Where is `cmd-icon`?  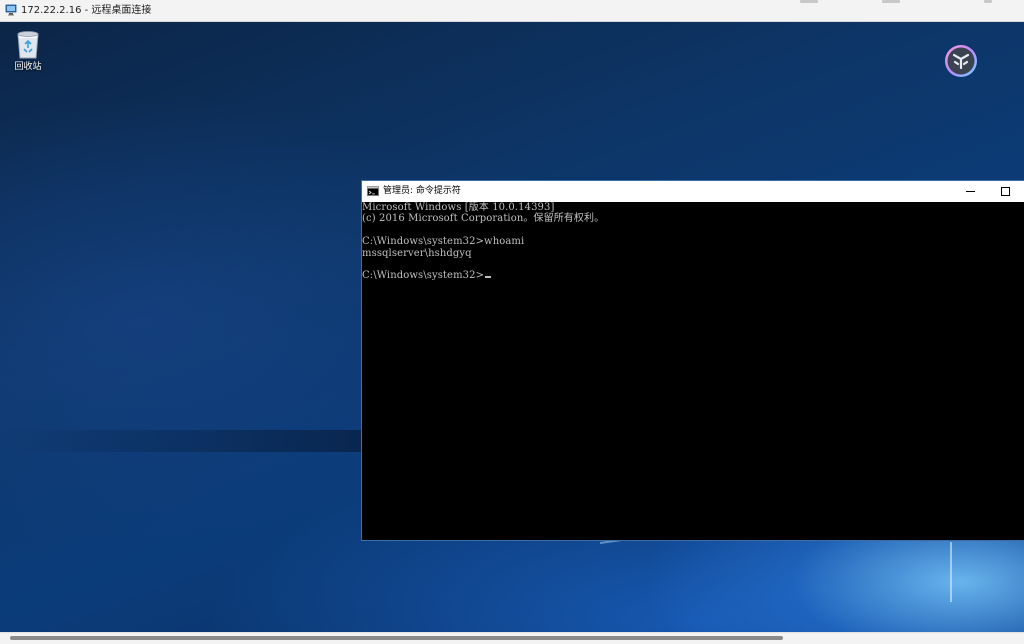 cmd-icon is located at coordinates (373, 191).